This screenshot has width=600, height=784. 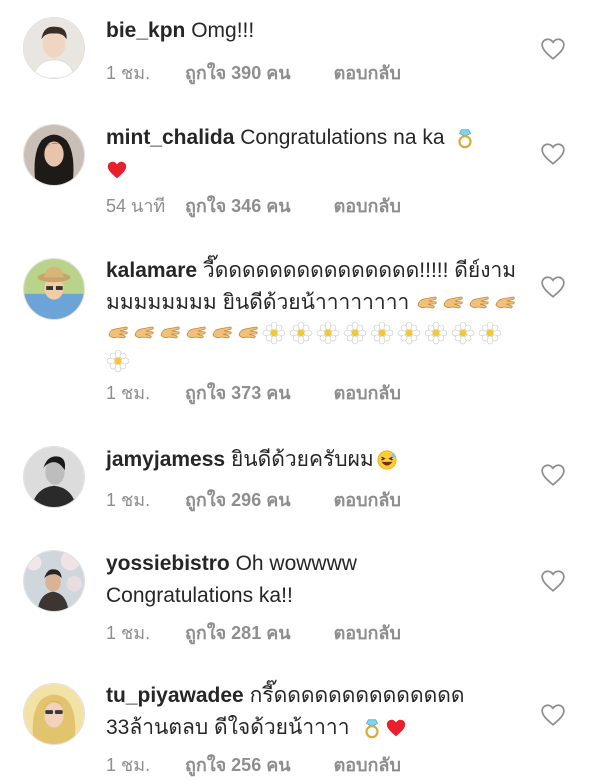 I want to click on comment-likes: ถูกใจ 256 คน, so click(x=238, y=764).